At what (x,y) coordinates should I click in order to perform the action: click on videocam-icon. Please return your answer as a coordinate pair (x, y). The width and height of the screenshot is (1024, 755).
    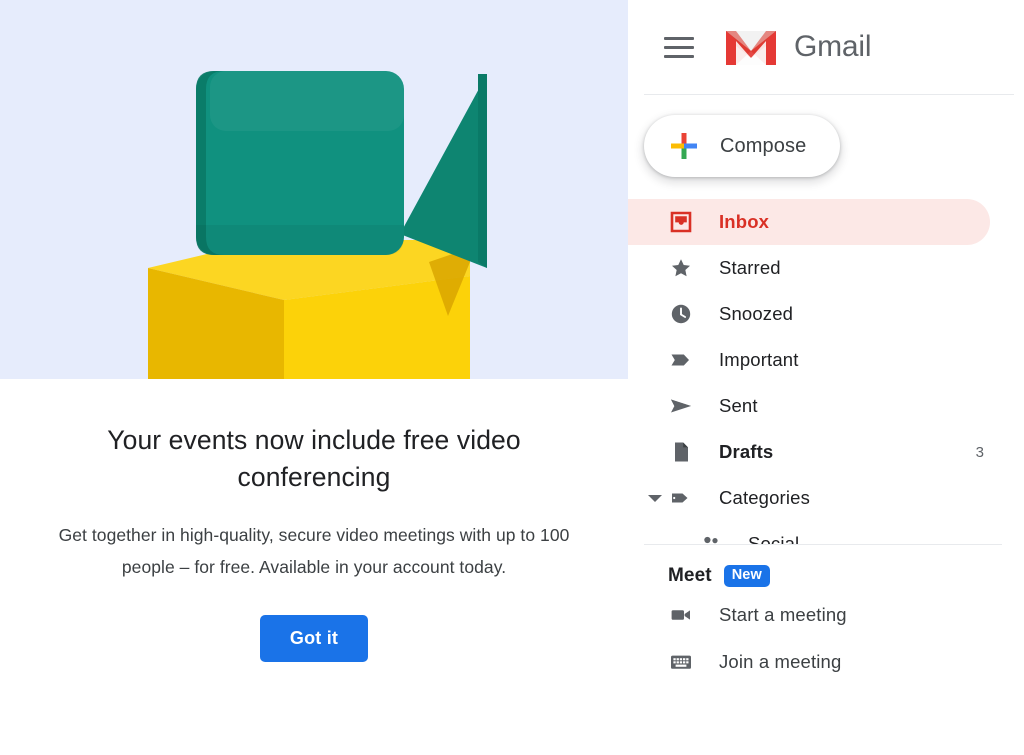
    Looking at the image, I should click on (681, 615).